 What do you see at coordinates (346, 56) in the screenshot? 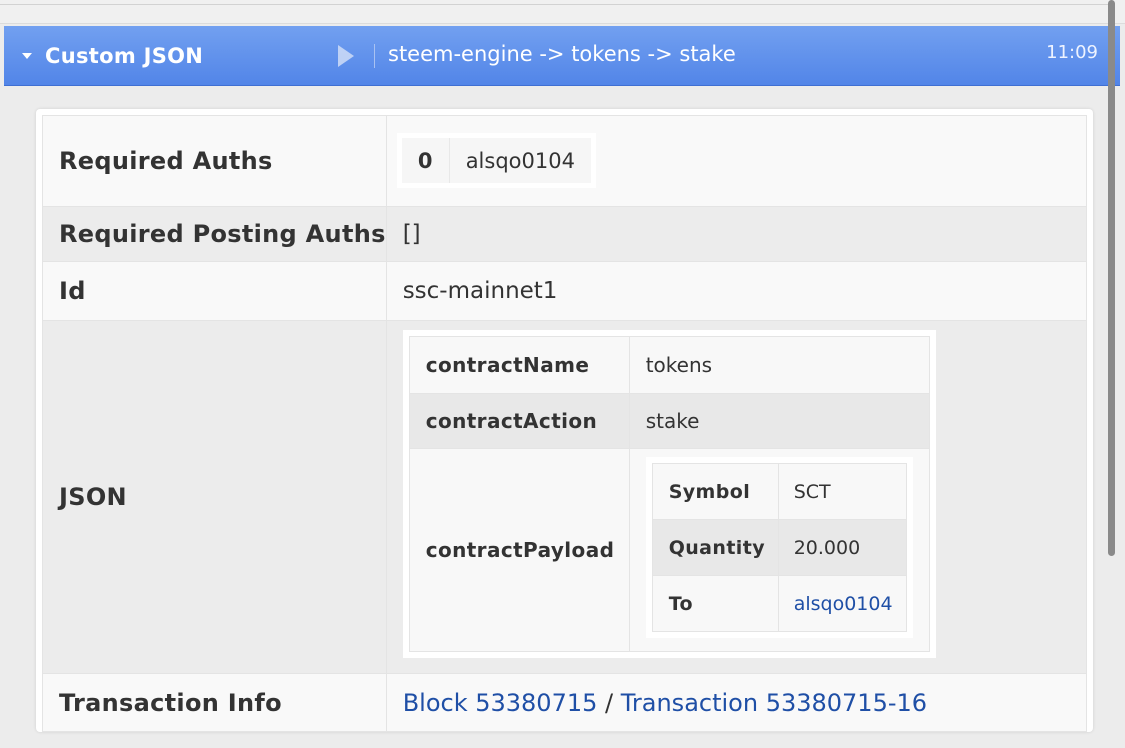
I see `play-icon` at bounding box center [346, 56].